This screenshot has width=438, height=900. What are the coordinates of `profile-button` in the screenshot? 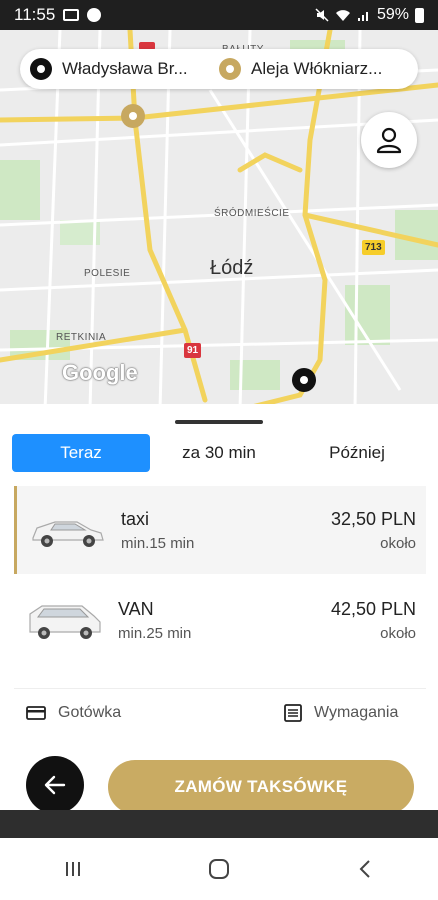 It's located at (389, 140).